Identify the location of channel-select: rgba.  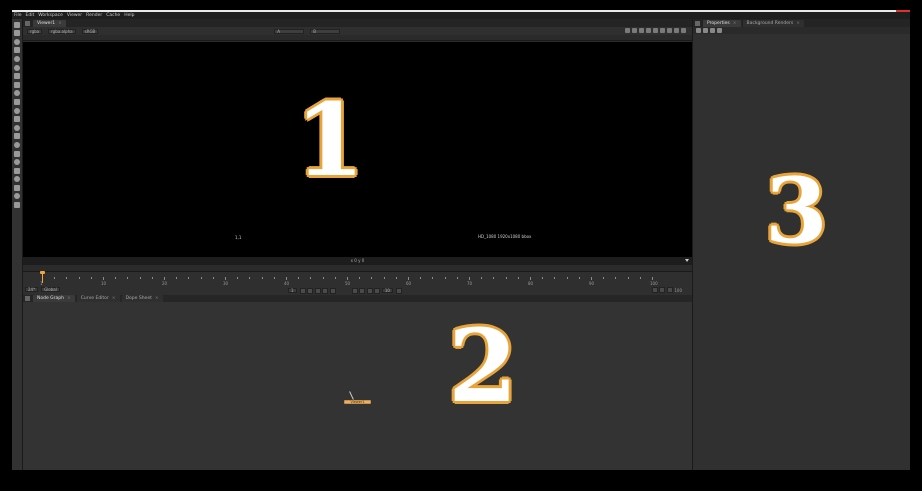
(35, 31).